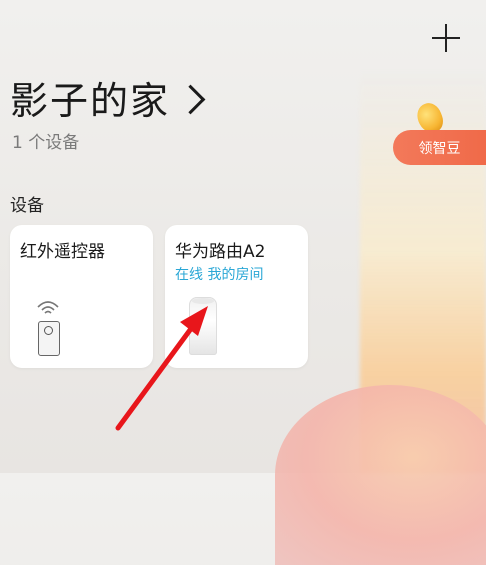 The width and height of the screenshot is (486, 565). I want to click on device-card-remote: 红外遥控器, so click(81, 296).